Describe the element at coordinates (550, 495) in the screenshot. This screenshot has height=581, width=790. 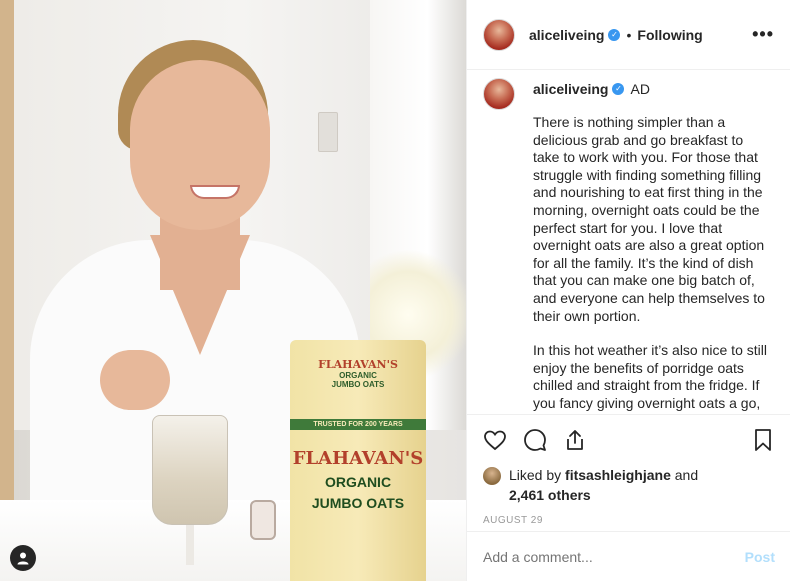
I see `likes-count: 2,461 others` at that location.